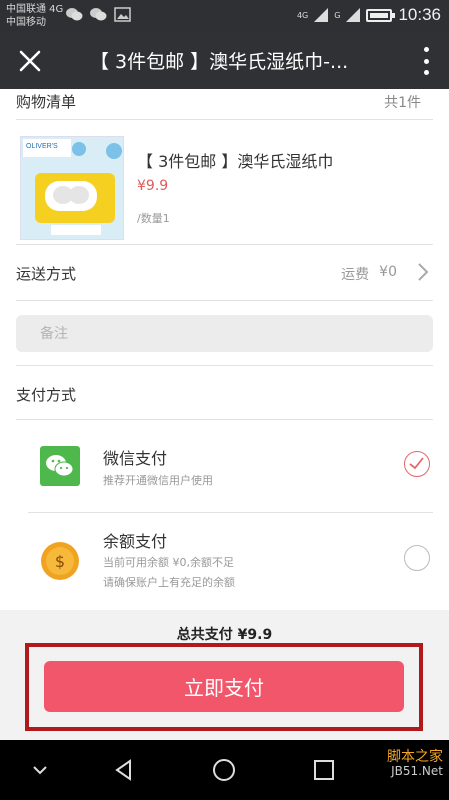 This screenshot has height=800, width=449. I want to click on shipping-fee: 运费 ¥0, so click(369, 274).